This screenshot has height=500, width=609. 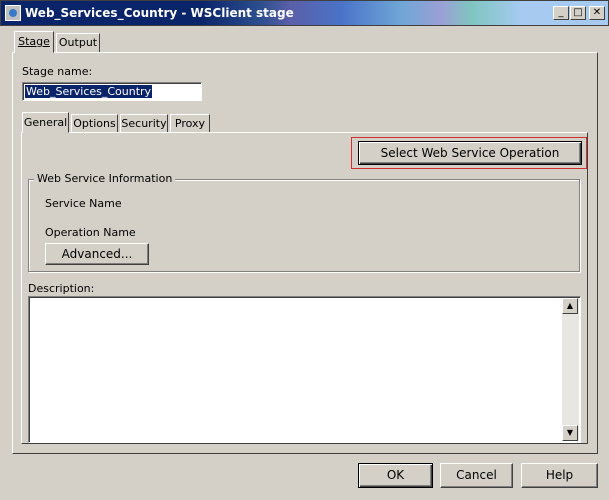 I want to click on tab-security-label: Security, so click(x=144, y=123).